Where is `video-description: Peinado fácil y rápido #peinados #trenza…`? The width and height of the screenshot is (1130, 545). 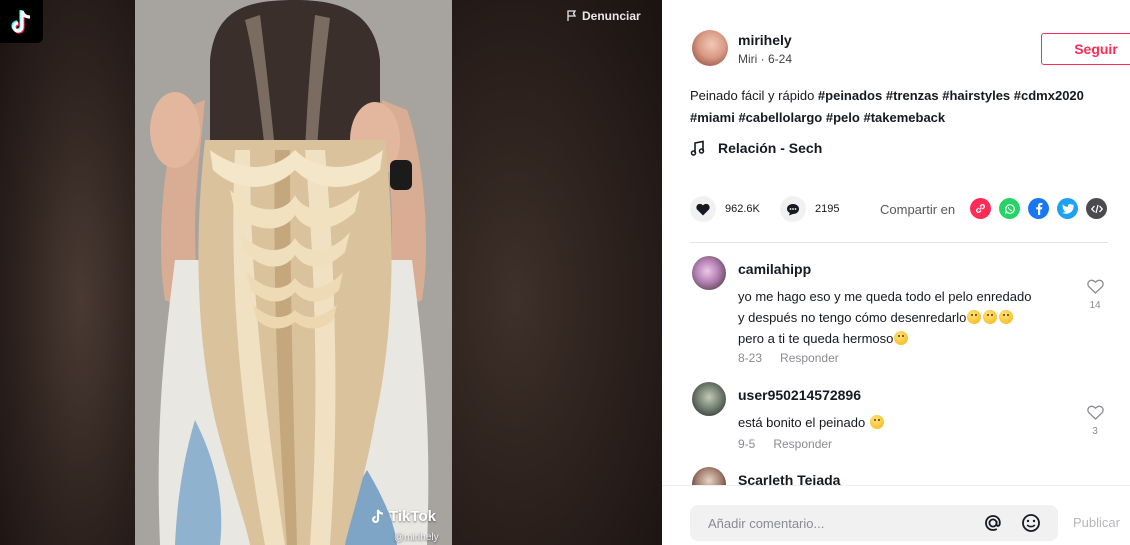 video-description: Peinado fácil y rápido #peinados #trenza… is located at coordinates (900, 107).